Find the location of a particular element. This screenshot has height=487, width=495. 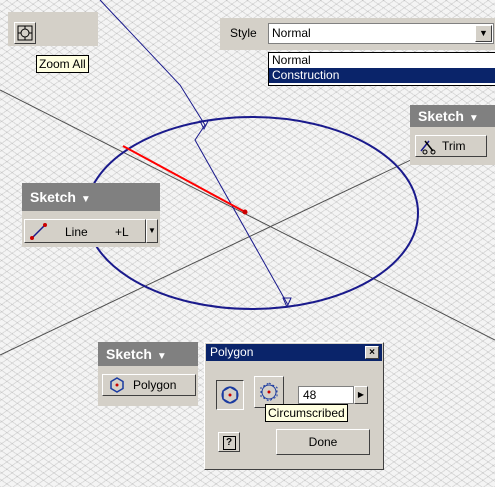

zoom-all-icon is located at coordinates (25, 33).